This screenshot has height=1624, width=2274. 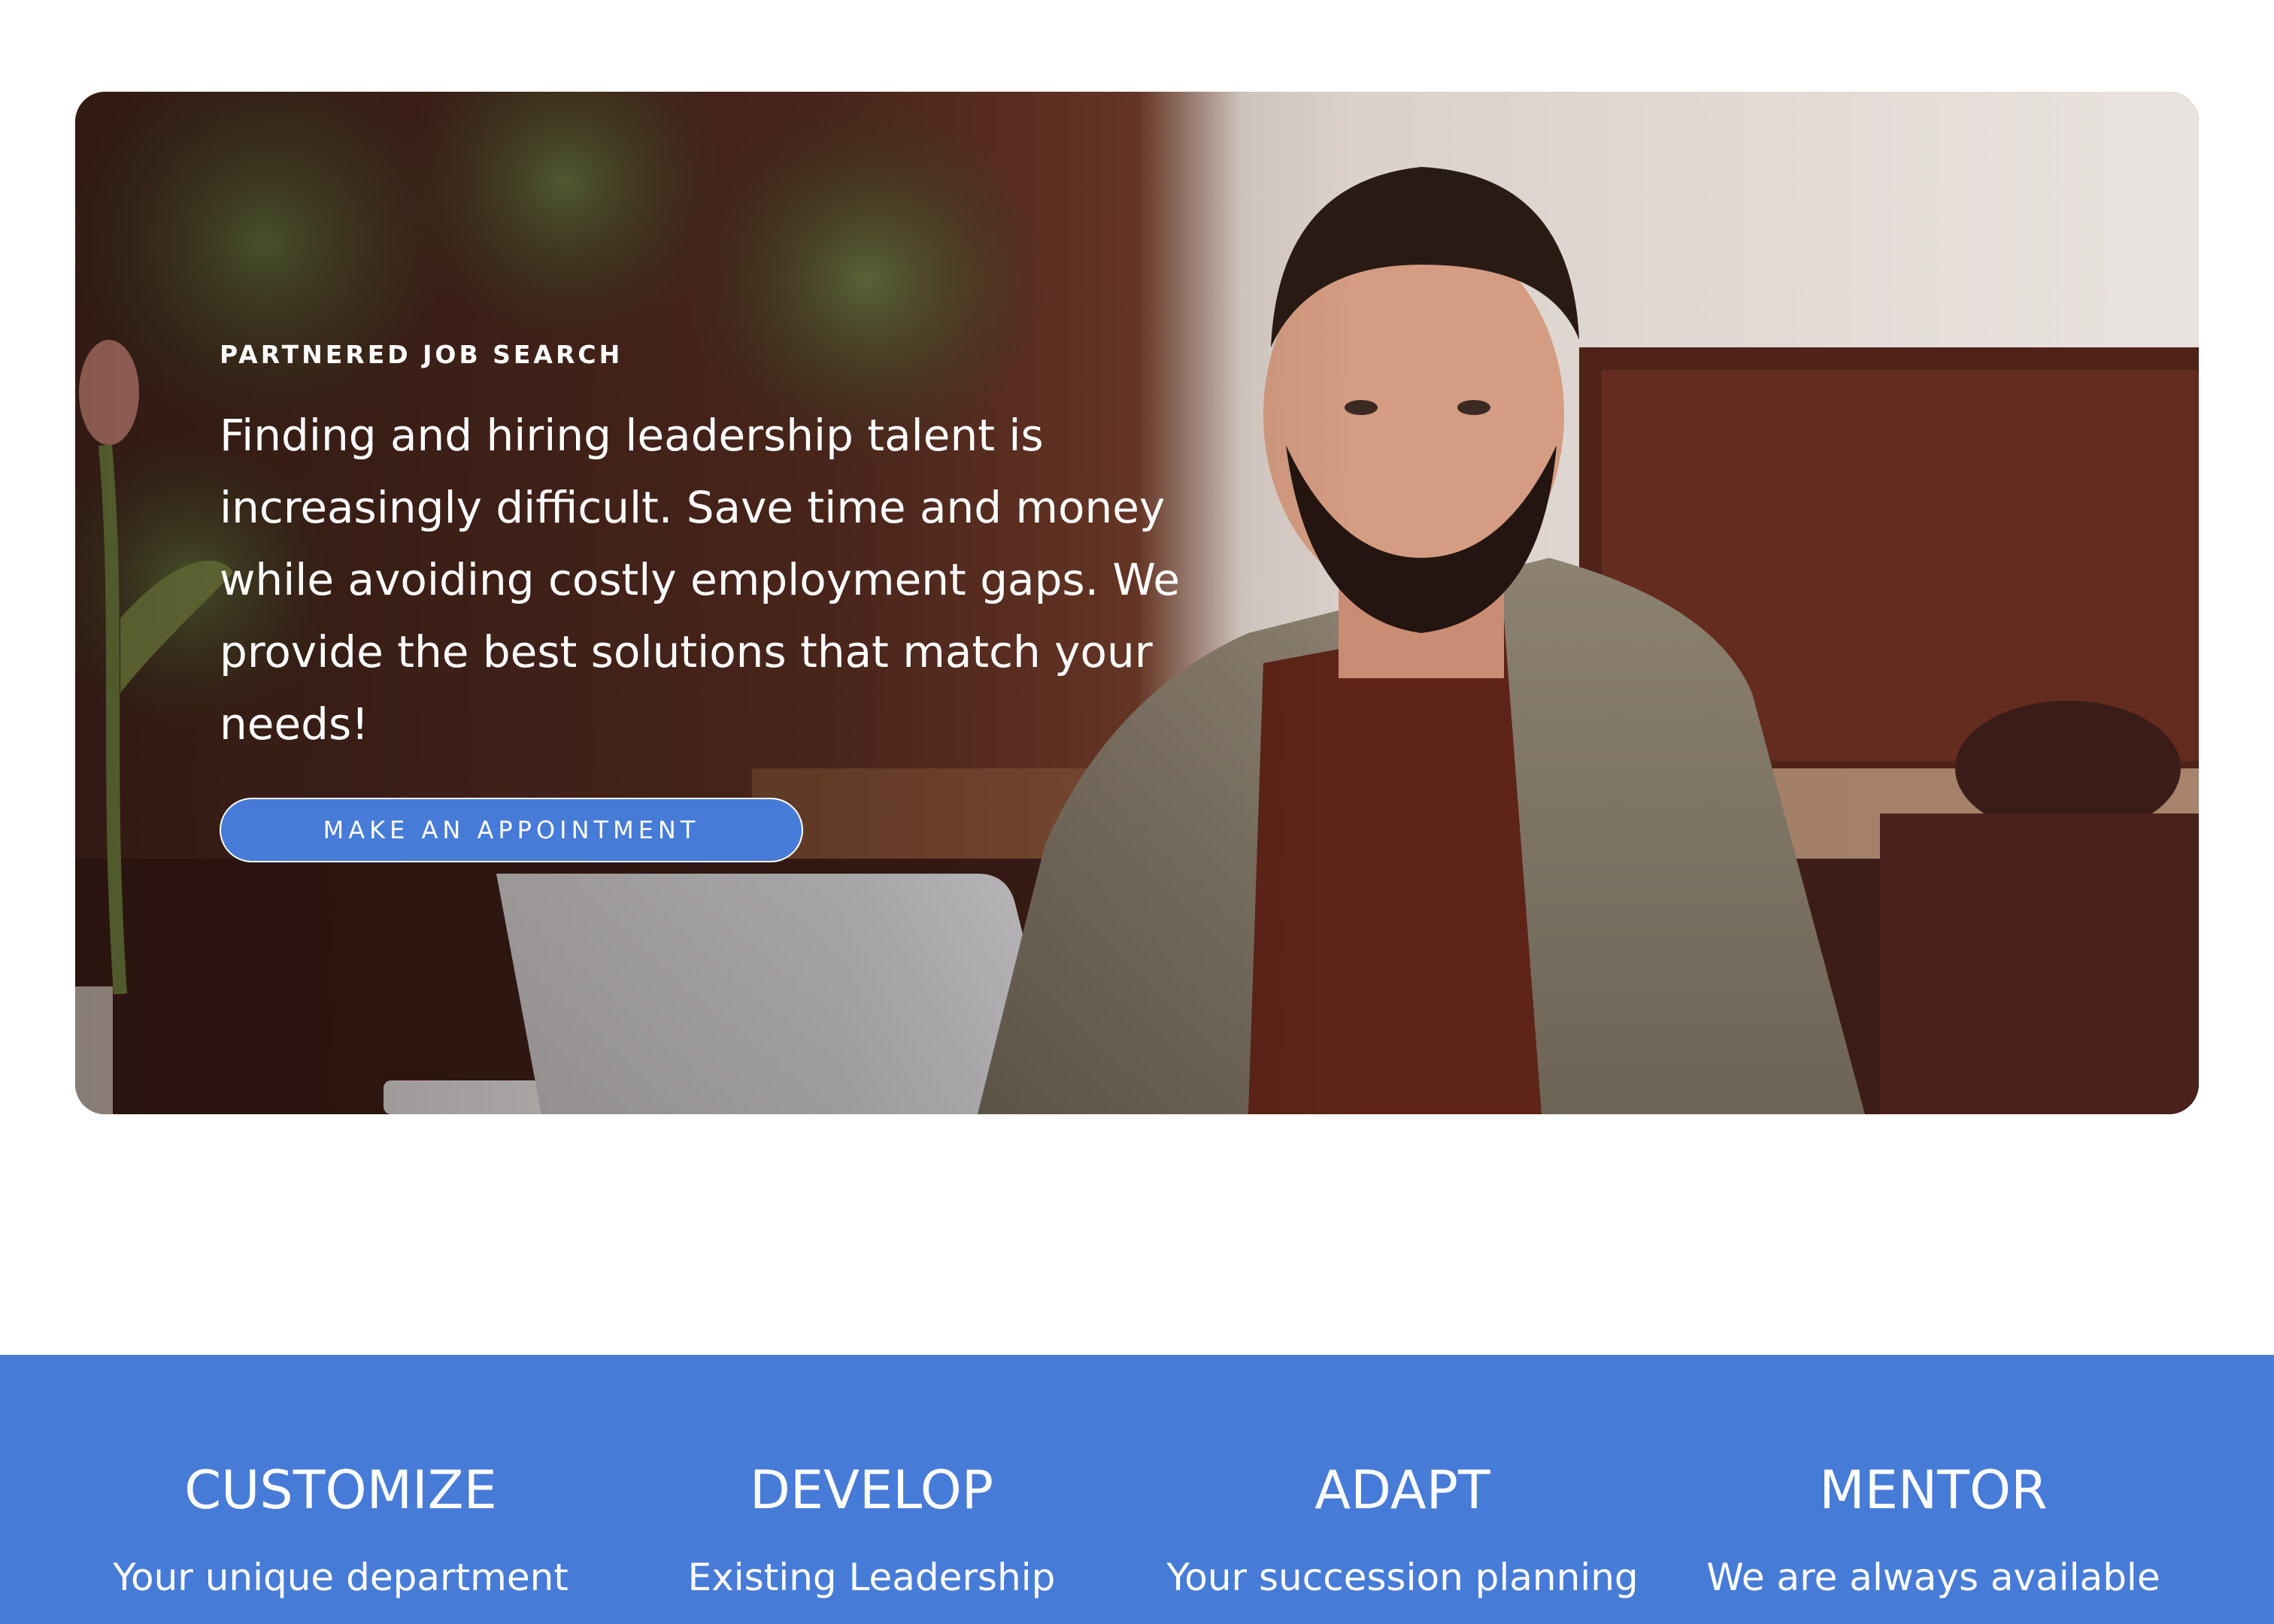 What do you see at coordinates (872, 1578) in the screenshot?
I see `feature-subtitle: Existing Leadership` at bounding box center [872, 1578].